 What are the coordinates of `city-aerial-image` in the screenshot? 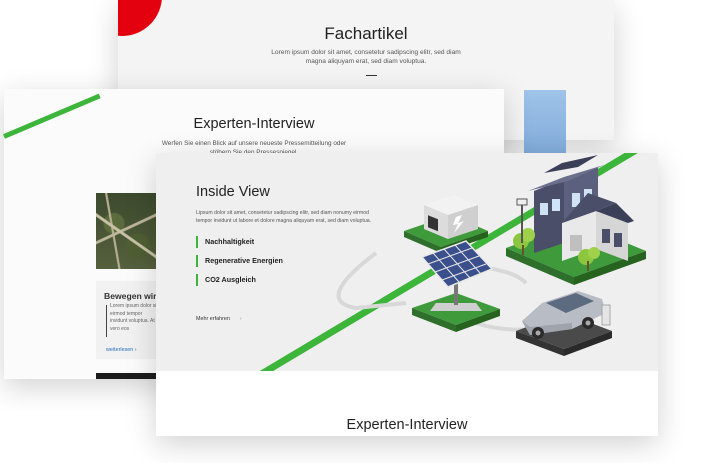 It's located at (126, 231).